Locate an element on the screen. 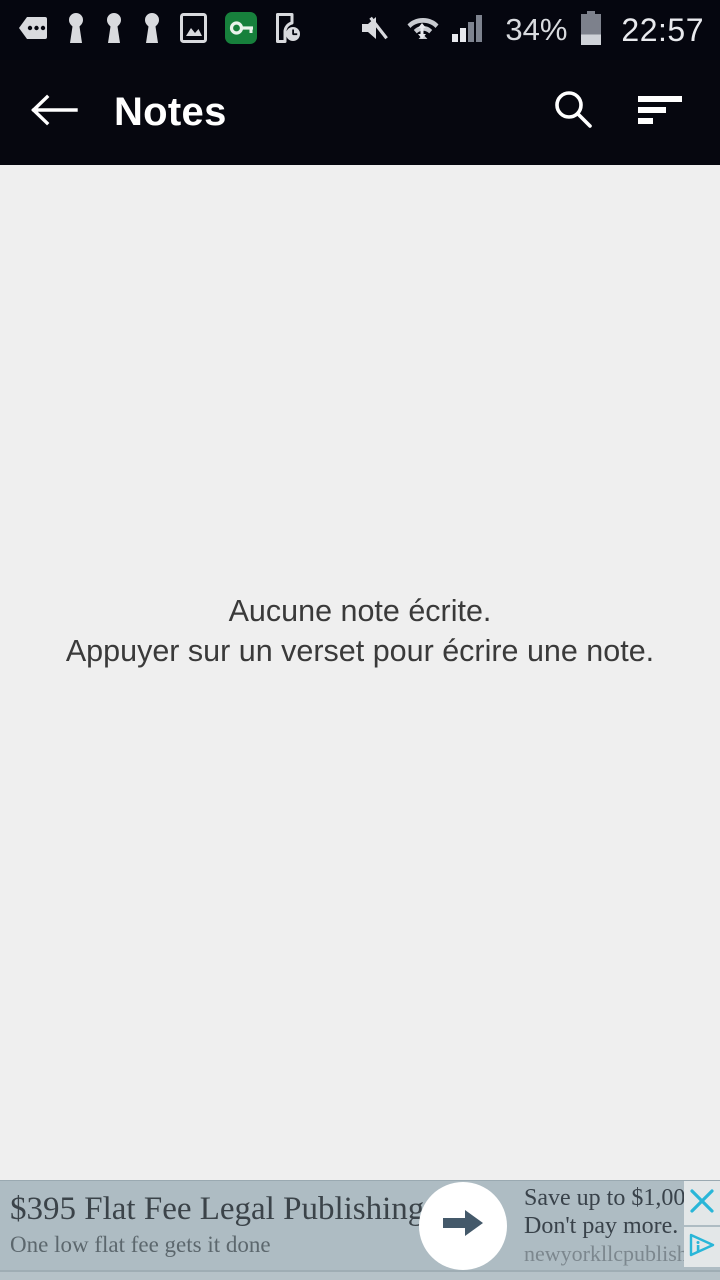  arrow-left-icon is located at coordinates (54, 112).